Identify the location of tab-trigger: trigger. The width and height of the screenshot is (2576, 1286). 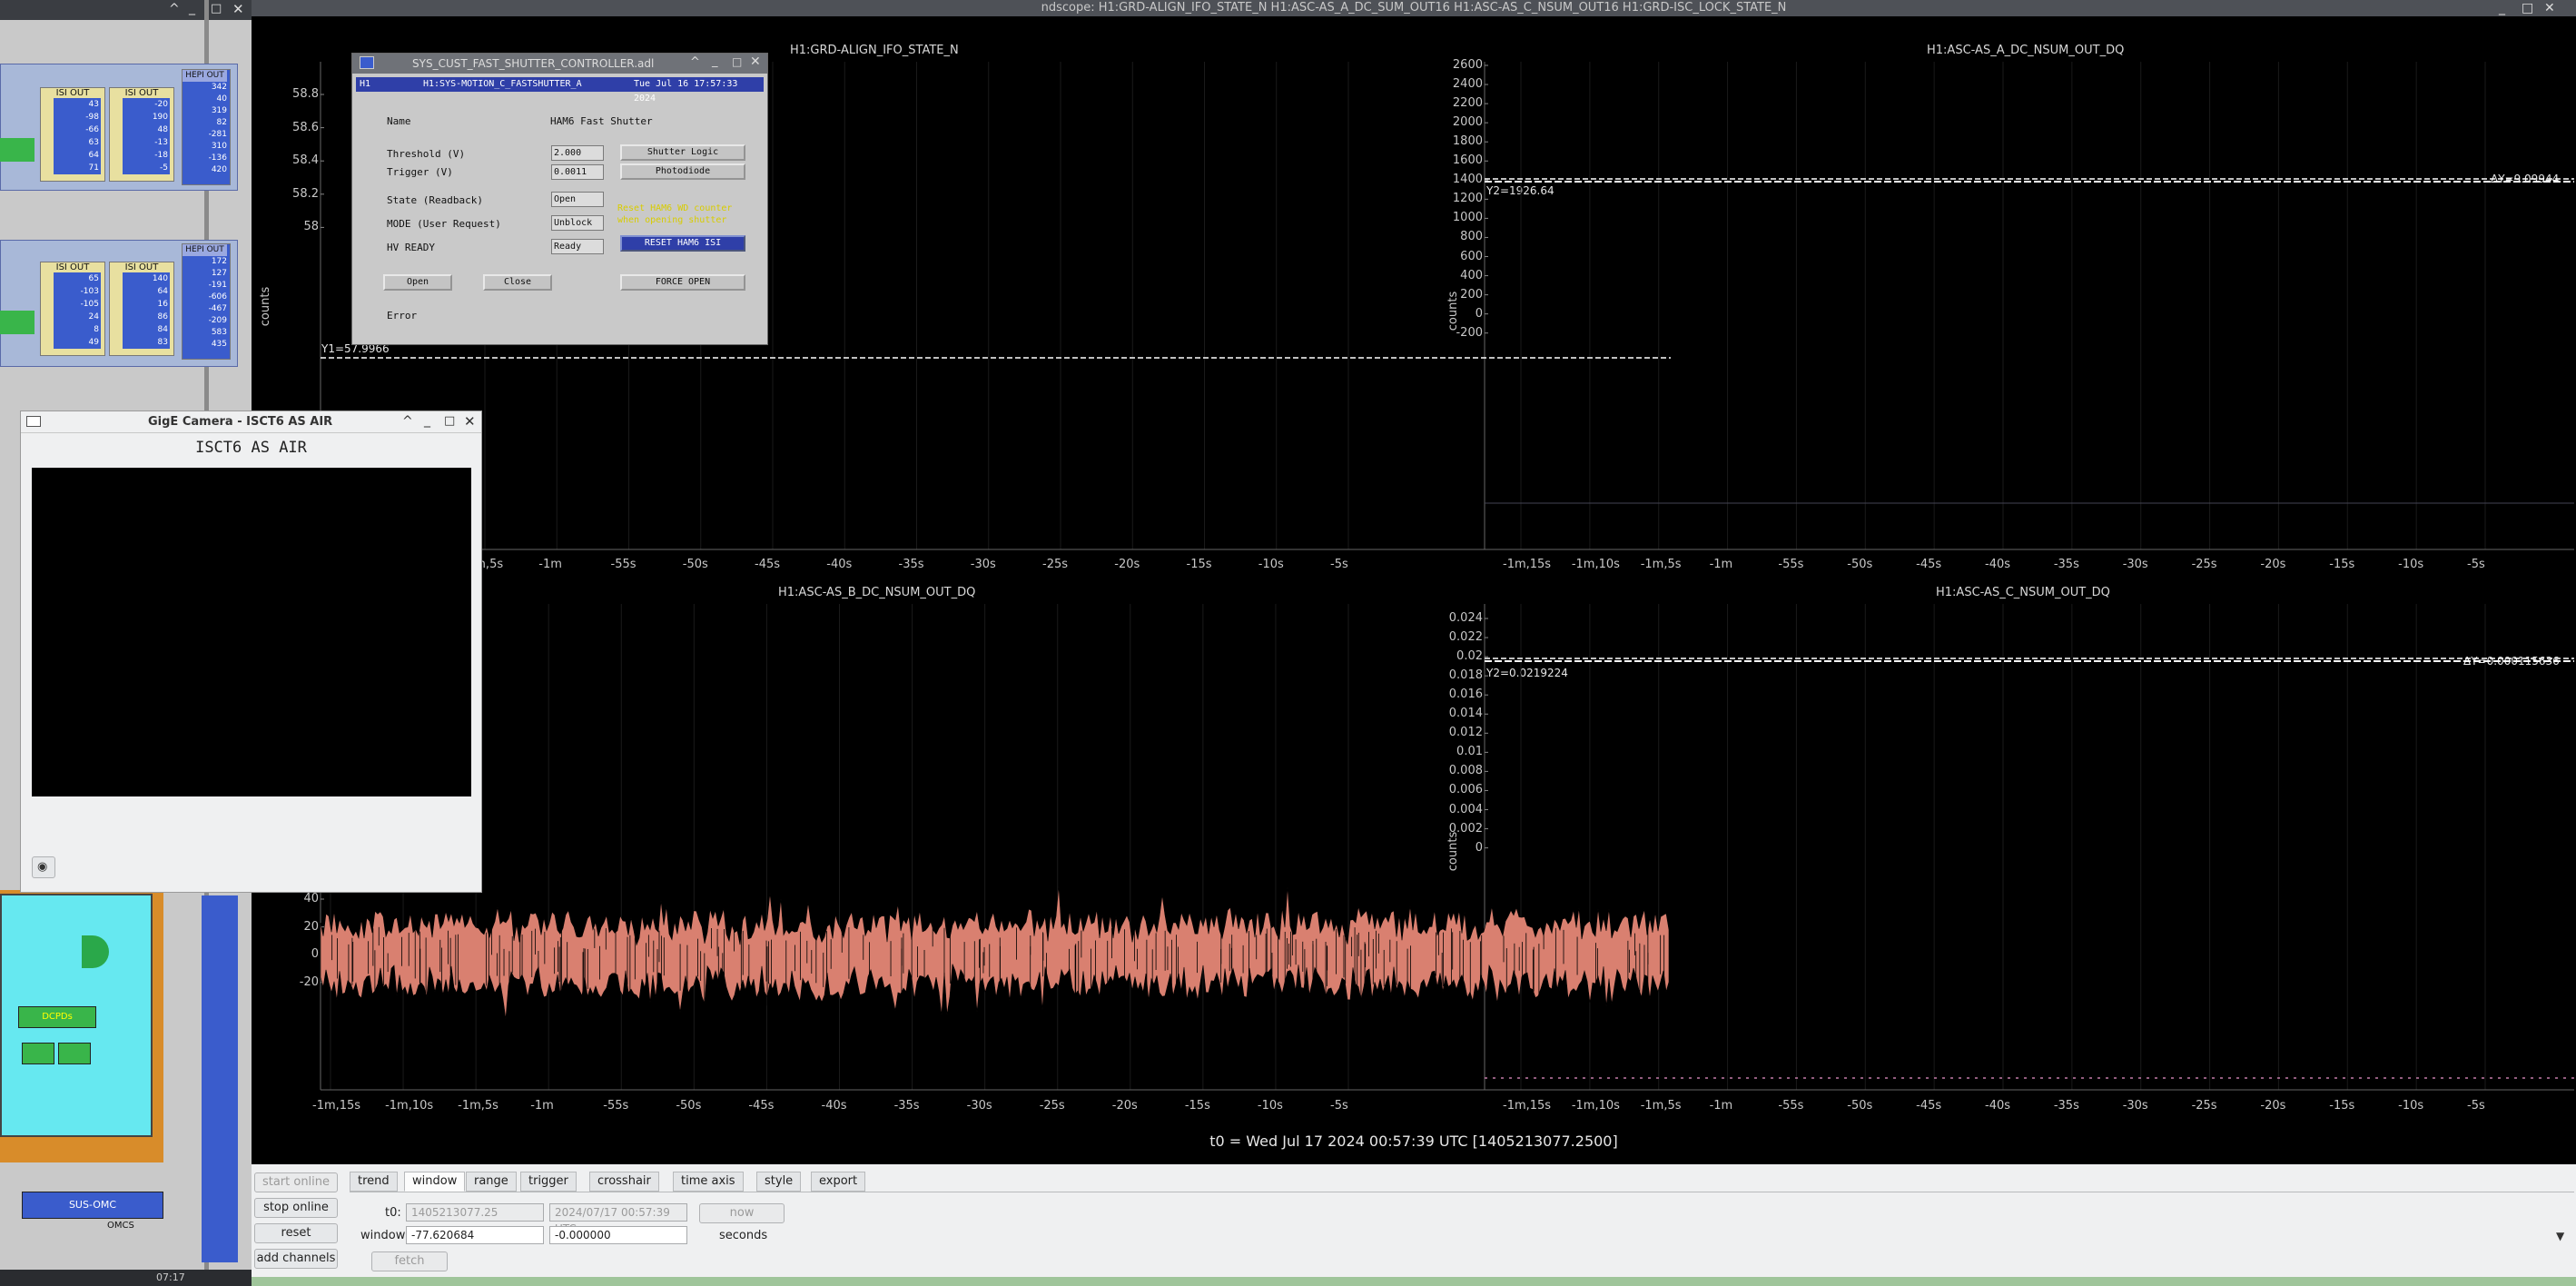
(548, 1182).